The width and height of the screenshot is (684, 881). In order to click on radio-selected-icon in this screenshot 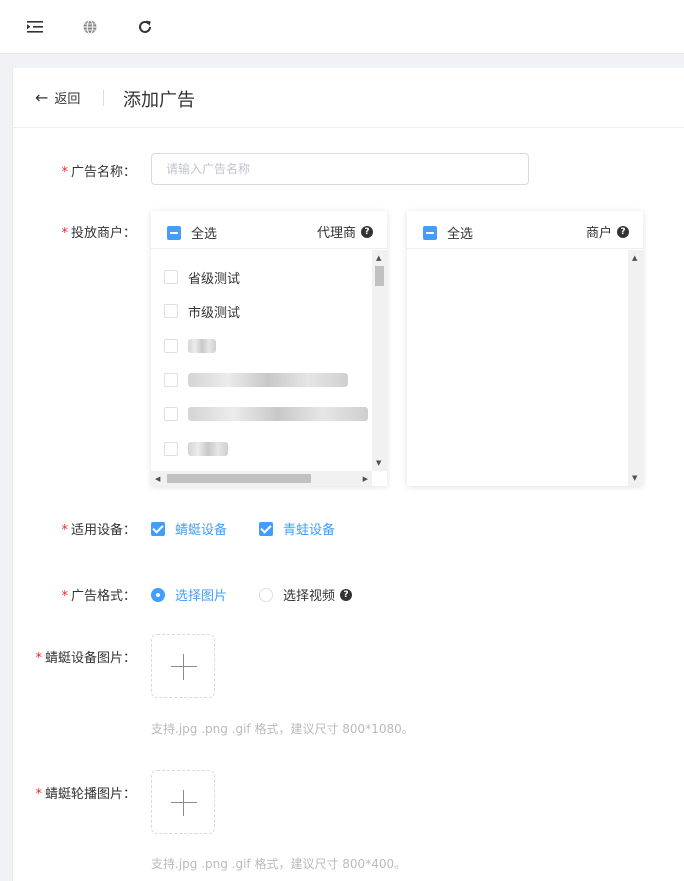, I will do `click(158, 594)`.